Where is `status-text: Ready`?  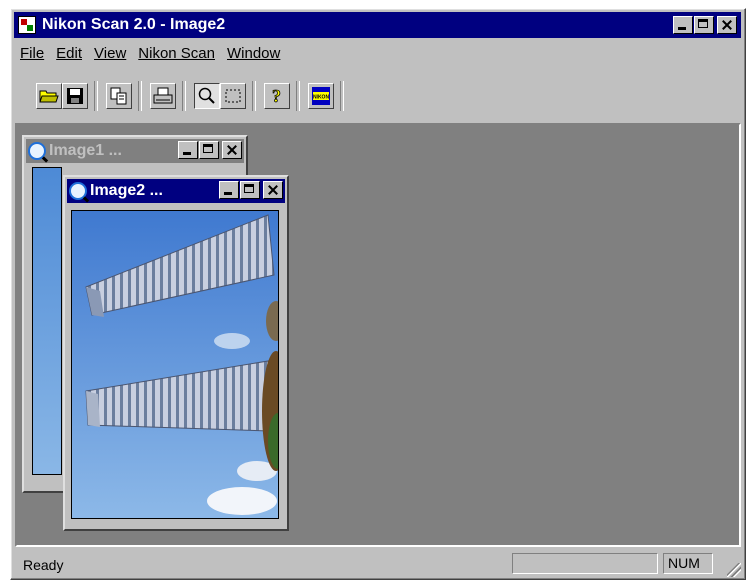
status-text: Ready is located at coordinates (43, 565).